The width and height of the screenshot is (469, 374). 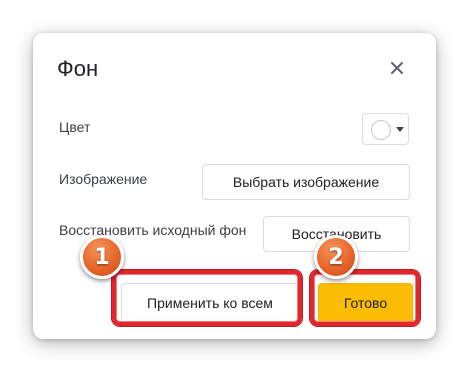 I want to click on color-label: Цвет, so click(x=75, y=127).